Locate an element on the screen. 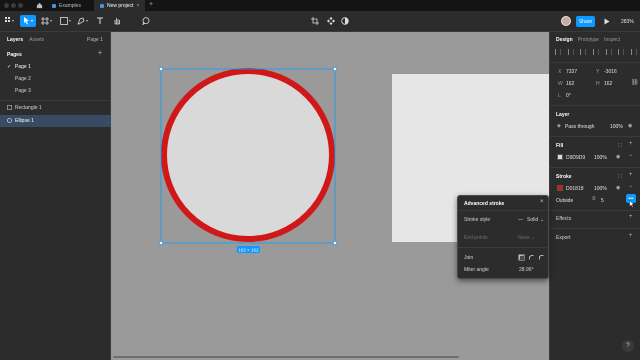 The width and height of the screenshot is (640, 360). join-label: Join is located at coordinates (469, 258).